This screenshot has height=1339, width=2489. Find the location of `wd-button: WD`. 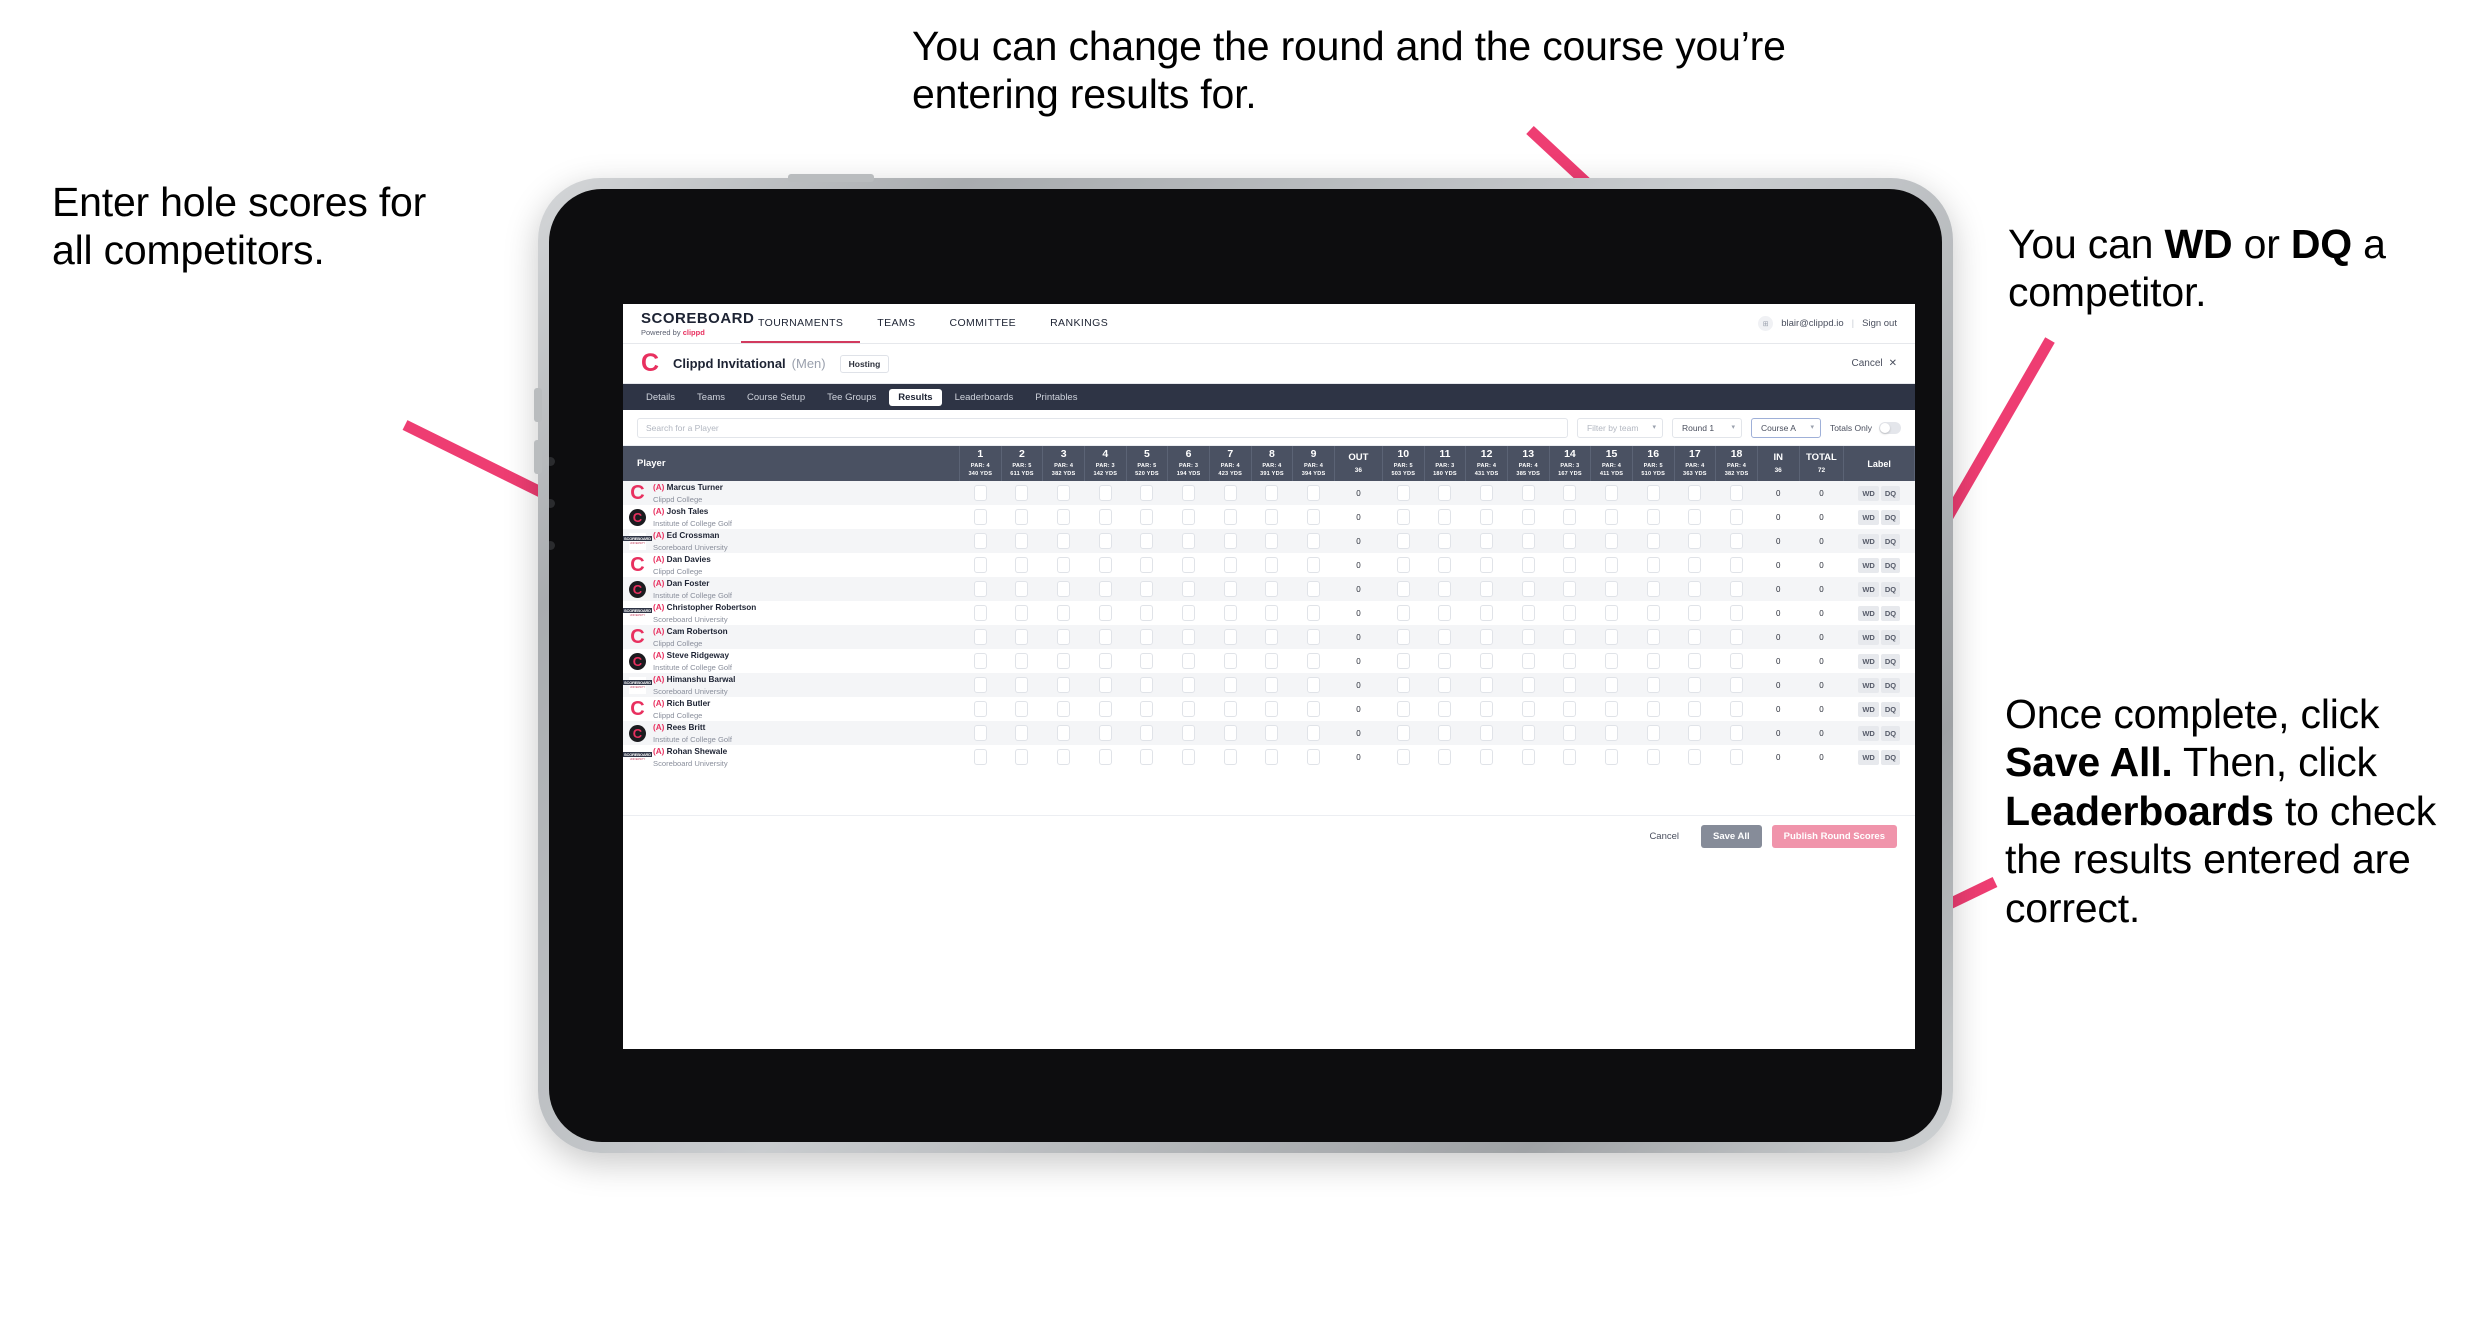

wd-button: WD is located at coordinates (1868, 565).